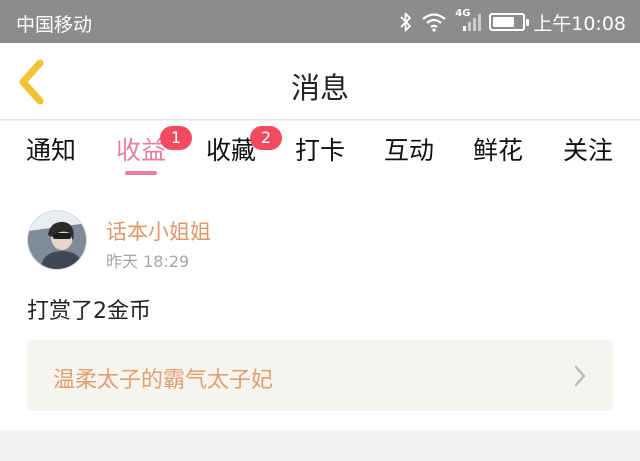  Describe the element at coordinates (463, 13) in the screenshot. I see `network-type-label: 4G` at that location.